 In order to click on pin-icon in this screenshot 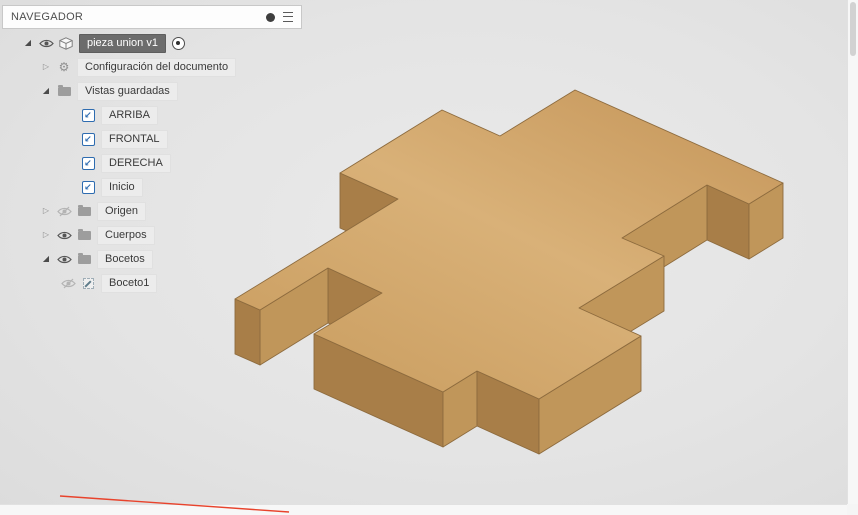, I will do `click(270, 17)`.